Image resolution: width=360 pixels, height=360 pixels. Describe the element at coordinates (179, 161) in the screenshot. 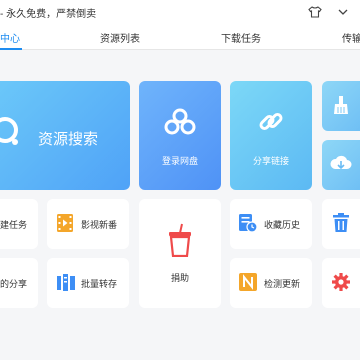

I see `login-cloud-label: 登录网盘` at that location.